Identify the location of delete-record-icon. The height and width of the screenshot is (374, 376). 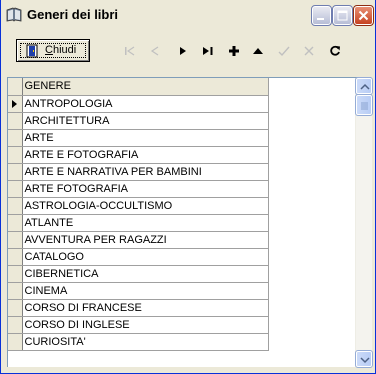
(258, 51).